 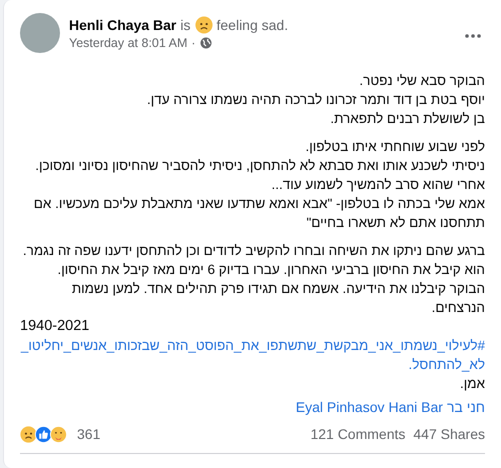 What do you see at coordinates (253, 251) in the screenshot?
I see `post-text: ברגע שהם ניתקו את השיחה ובחרו להקשיב לדודים וכן להתחסן ידענו שפה זה נגמר.` at bounding box center [253, 251].